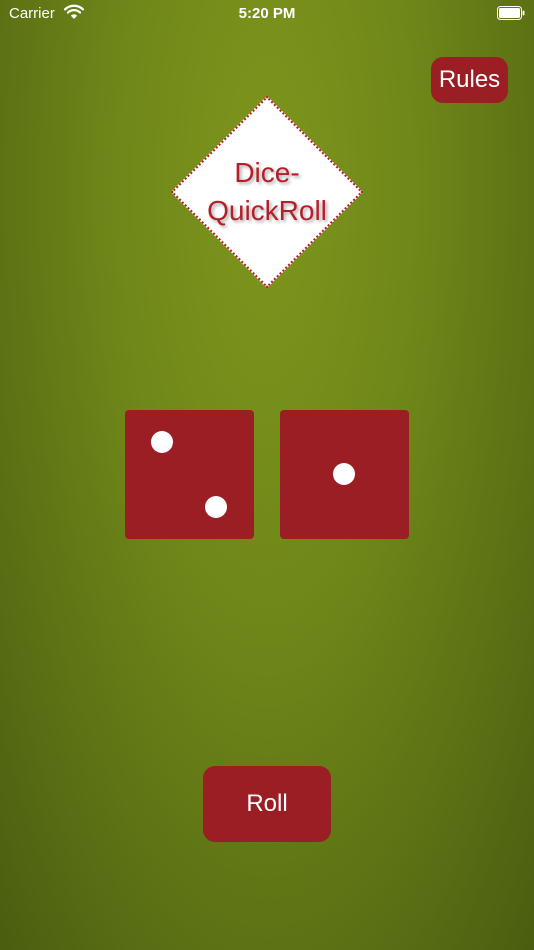 This screenshot has width=534, height=950. I want to click on roll-button: Roll, so click(267, 804).